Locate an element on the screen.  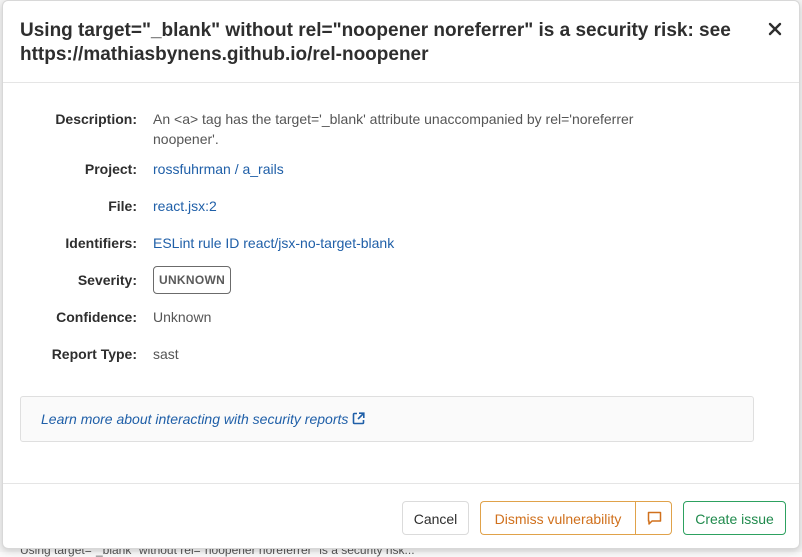
file-link: react.jsx:2 is located at coordinates (423, 206).